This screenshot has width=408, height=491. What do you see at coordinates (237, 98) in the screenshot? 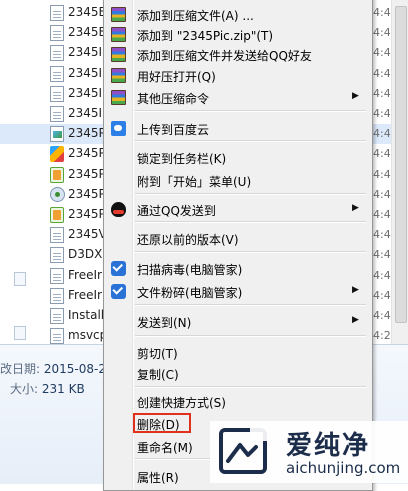
I see `menu-item-4: 其他压缩命令 ▶` at bounding box center [237, 98].